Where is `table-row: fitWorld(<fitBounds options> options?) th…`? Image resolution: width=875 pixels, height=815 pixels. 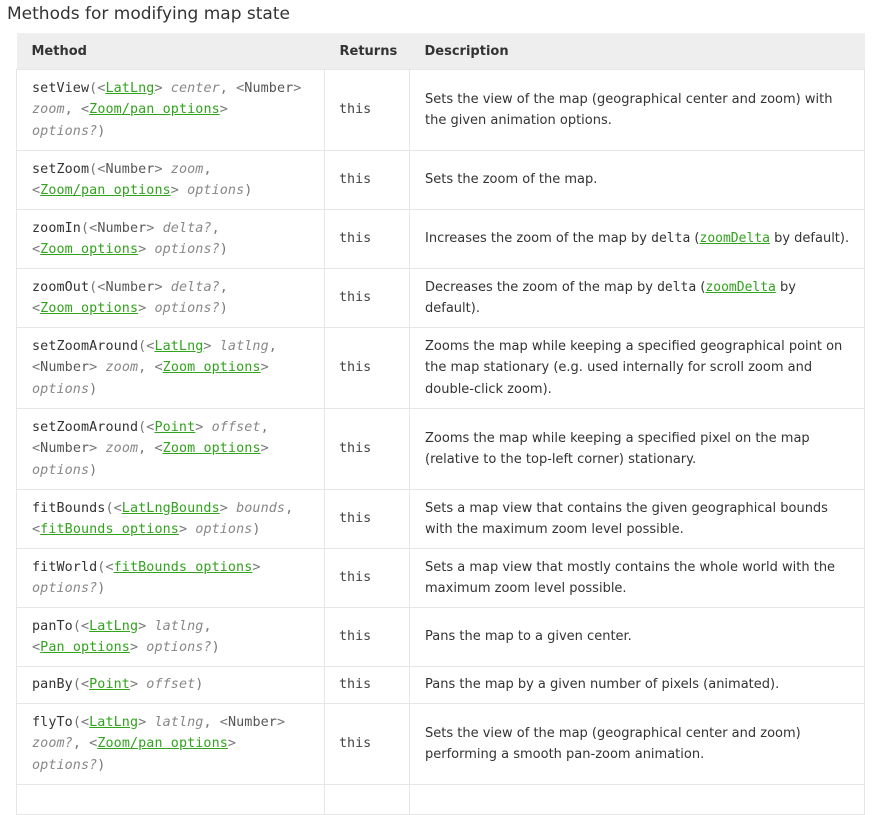 table-row: fitWorld(<fitBounds options> options?) th… is located at coordinates (440, 578).